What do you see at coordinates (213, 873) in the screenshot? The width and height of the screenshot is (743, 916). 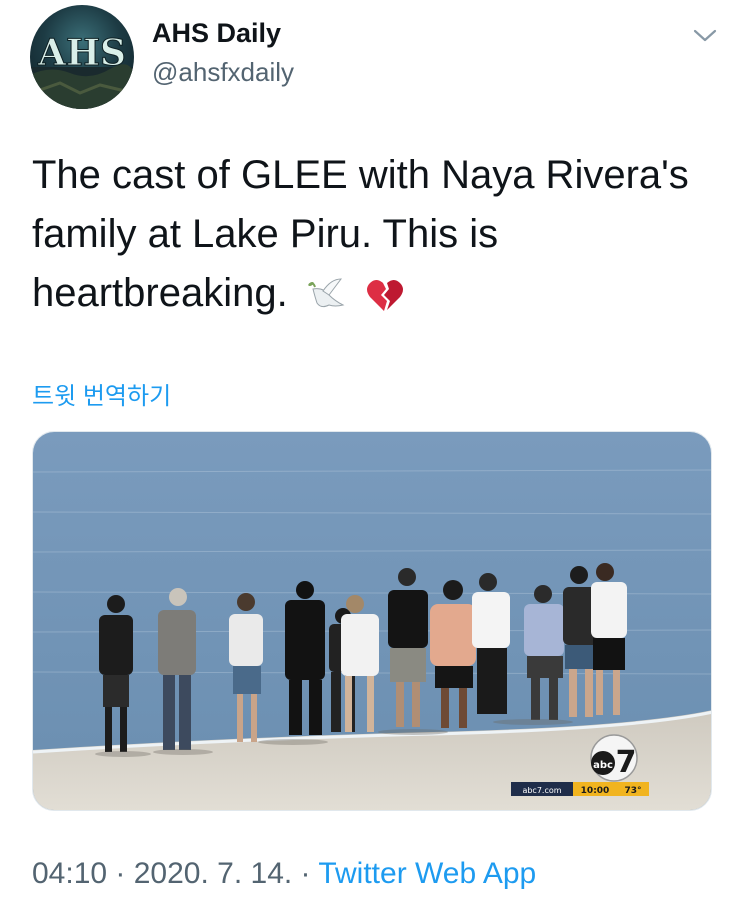 I see `tweet-date: 2020. 7. 14.` at bounding box center [213, 873].